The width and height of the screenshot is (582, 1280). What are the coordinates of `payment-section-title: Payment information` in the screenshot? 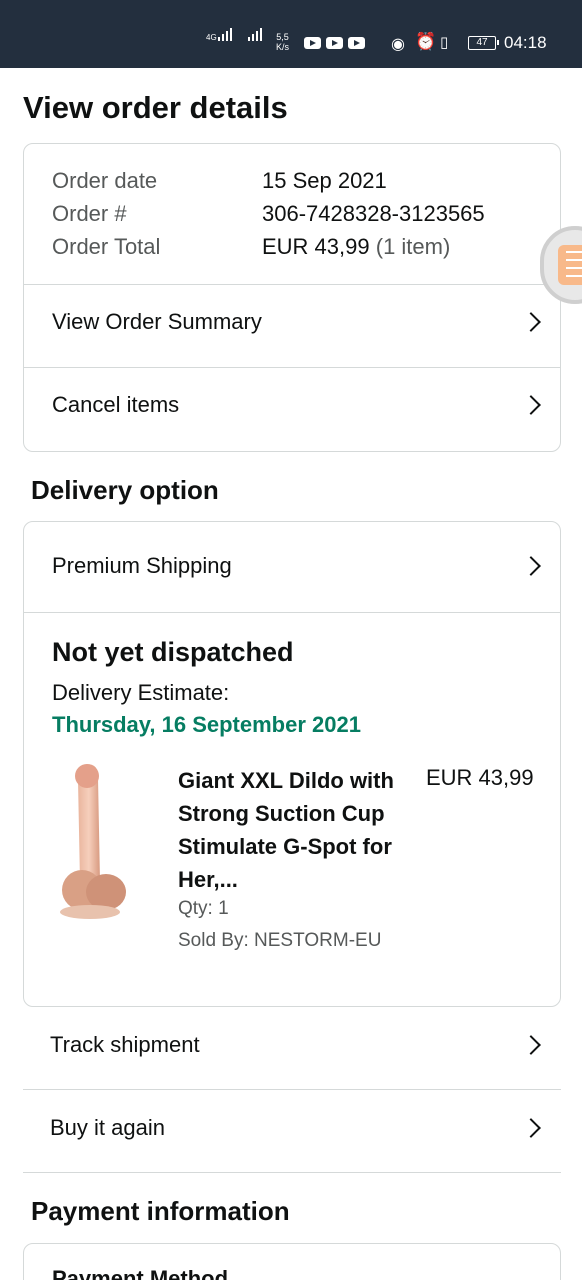 It's located at (160, 1211).